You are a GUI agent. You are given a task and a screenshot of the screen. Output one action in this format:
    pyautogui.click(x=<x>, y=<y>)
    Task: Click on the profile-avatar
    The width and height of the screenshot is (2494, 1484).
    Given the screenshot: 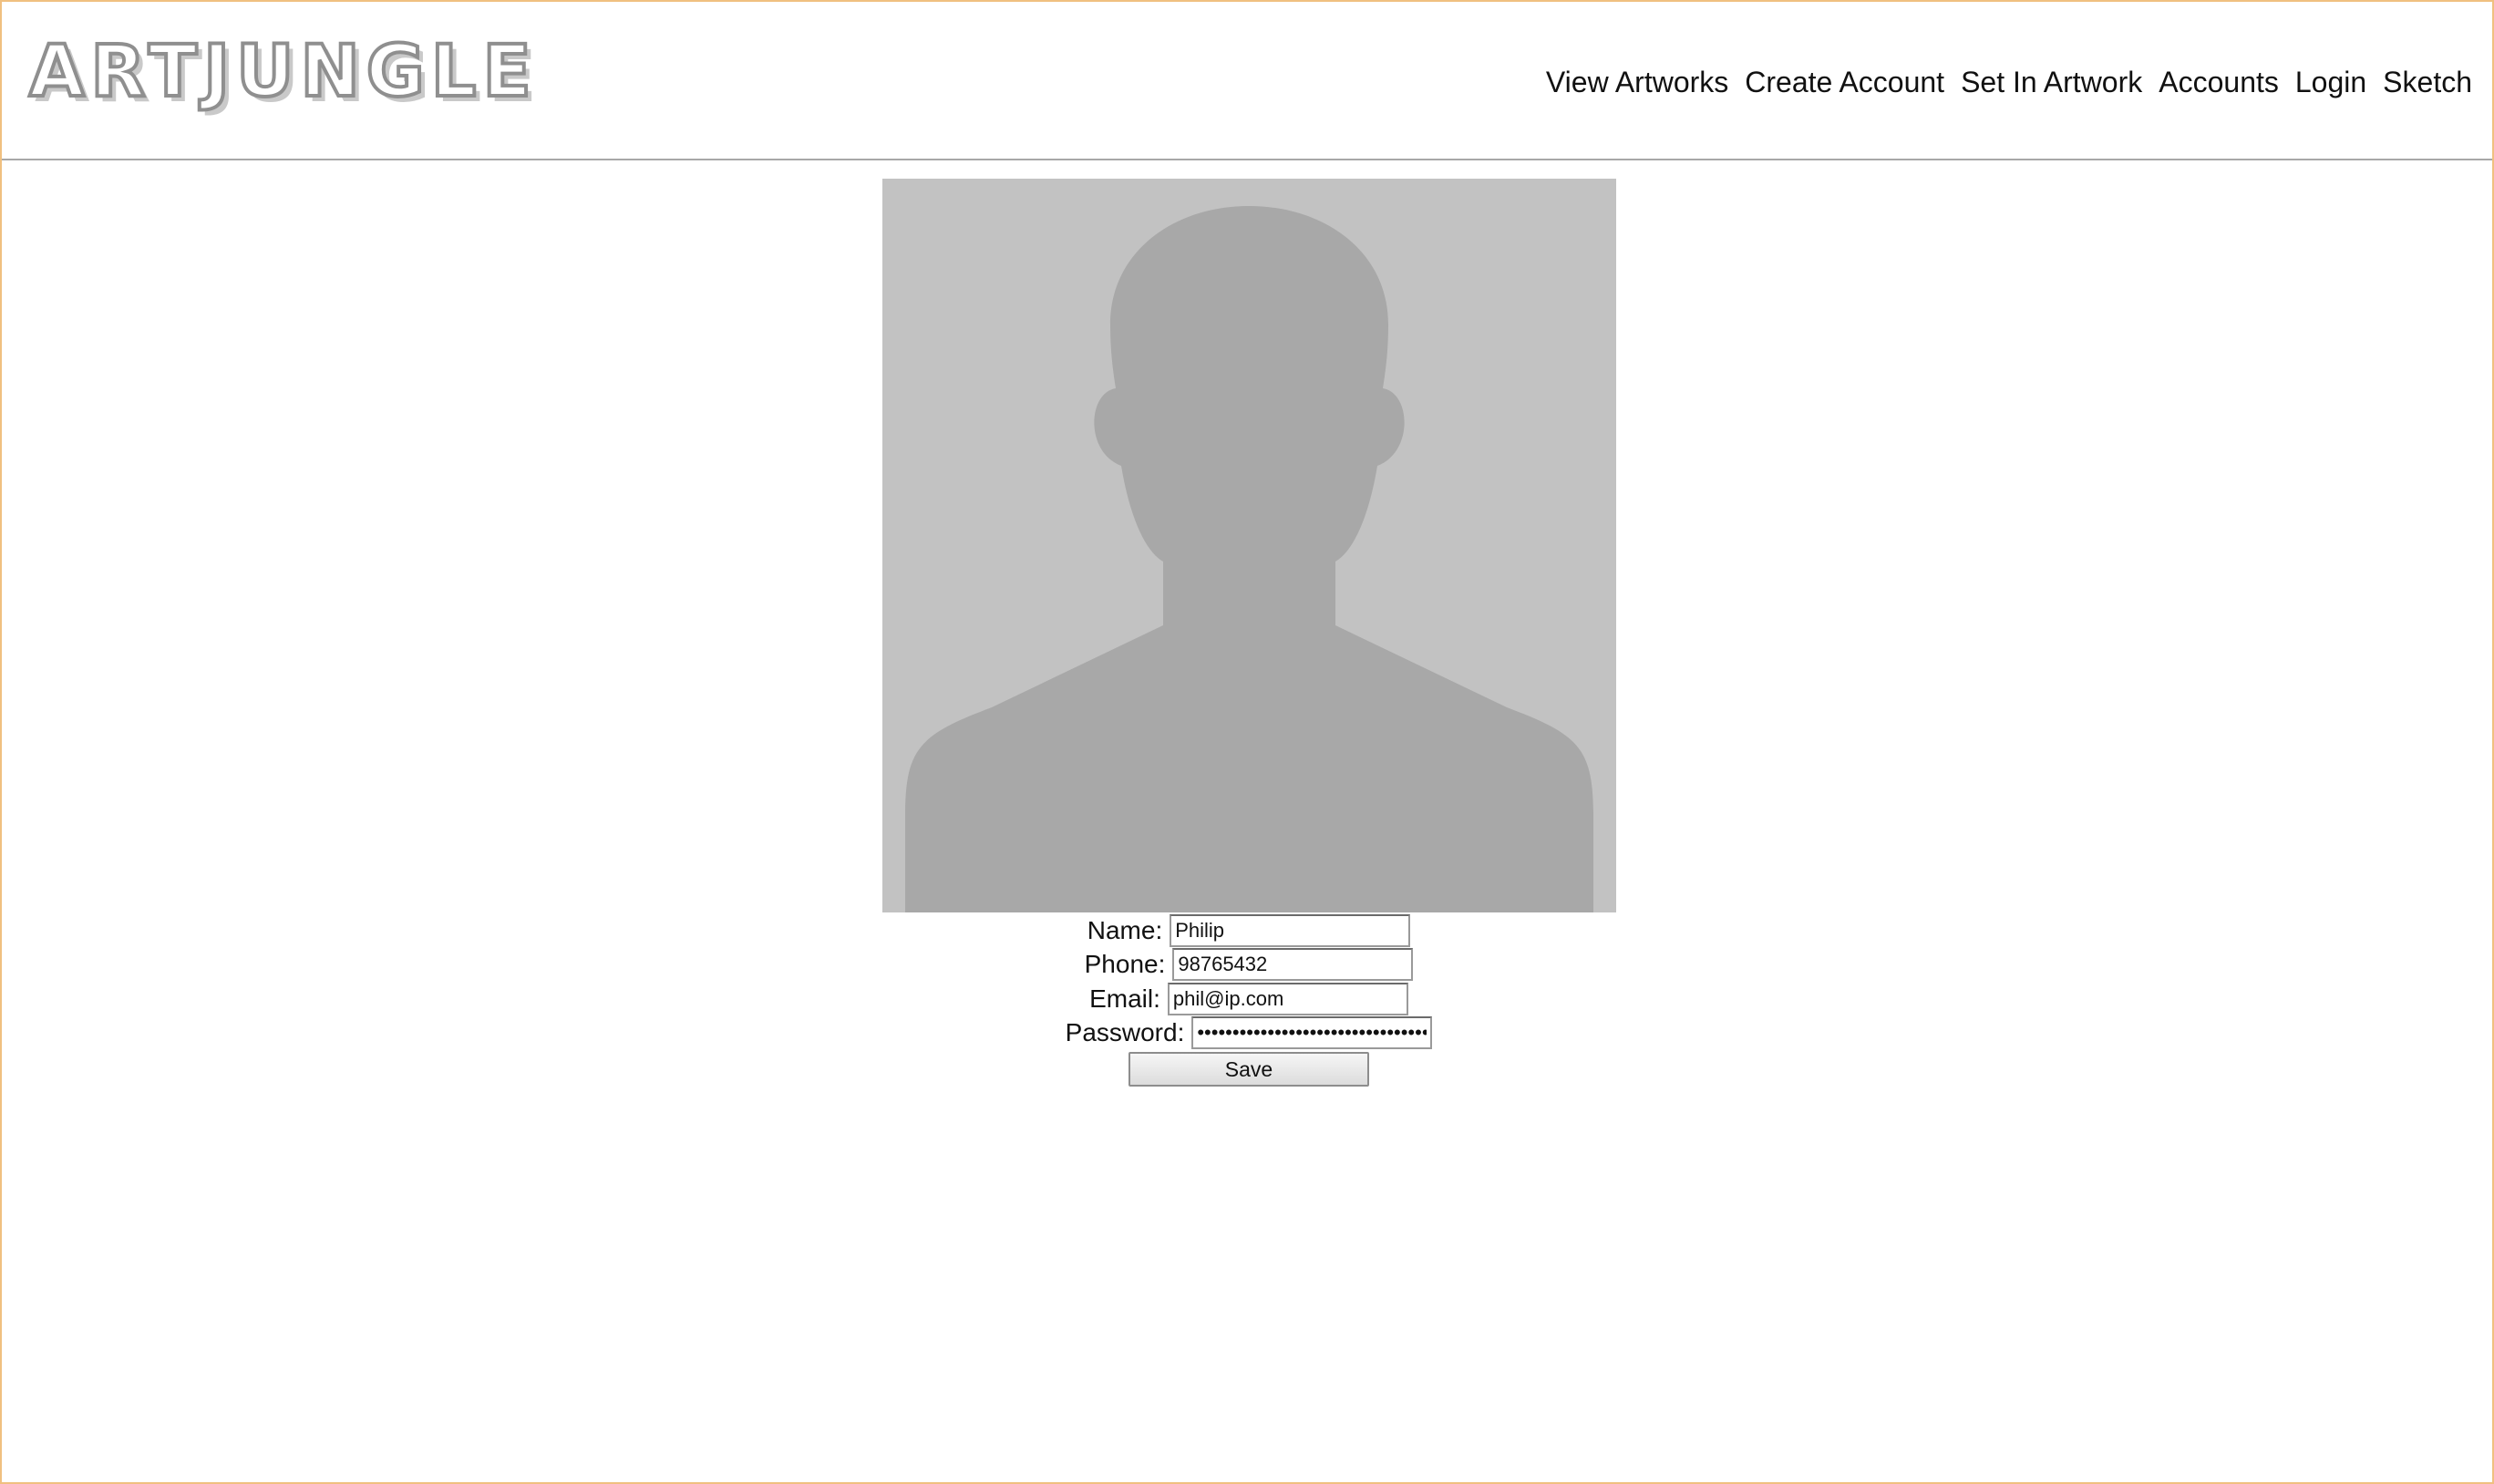 What is the action you would take?
    pyautogui.click(x=1249, y=545)
    